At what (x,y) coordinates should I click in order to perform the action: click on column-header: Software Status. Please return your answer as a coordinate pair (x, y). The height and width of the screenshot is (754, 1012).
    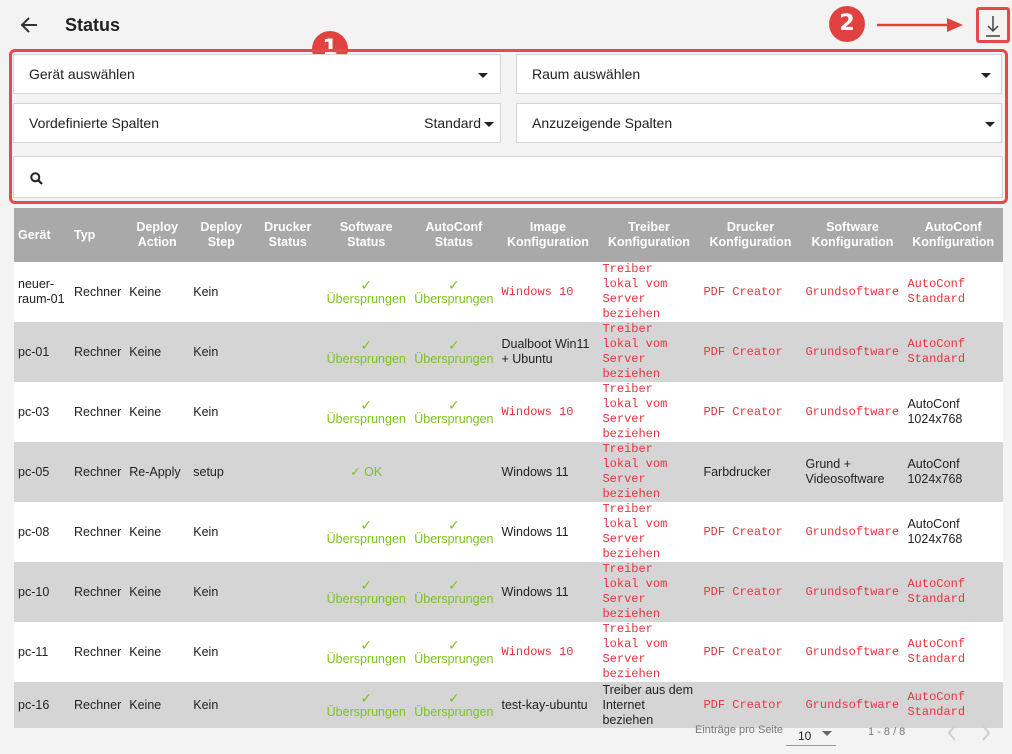
    Looking at the image, I should click on (366, 235).